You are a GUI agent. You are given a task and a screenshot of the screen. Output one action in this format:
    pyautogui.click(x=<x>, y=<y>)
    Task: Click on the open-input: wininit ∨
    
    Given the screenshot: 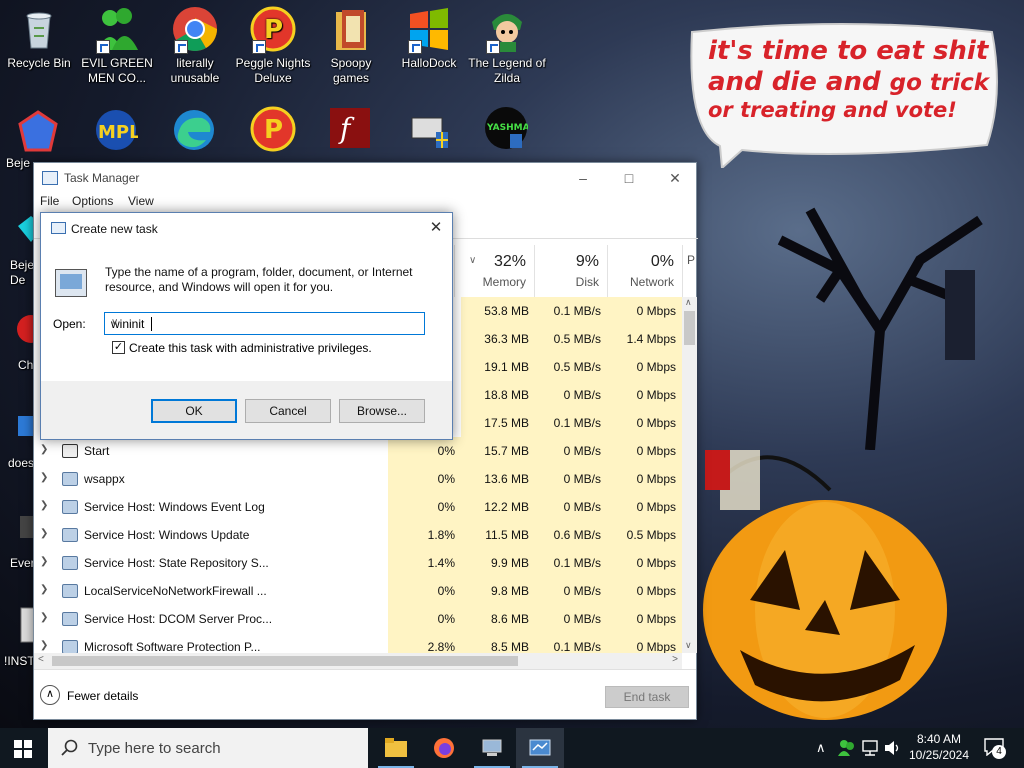 What is the action you would take?
    pyautogui.click(x=264, y=323)
    